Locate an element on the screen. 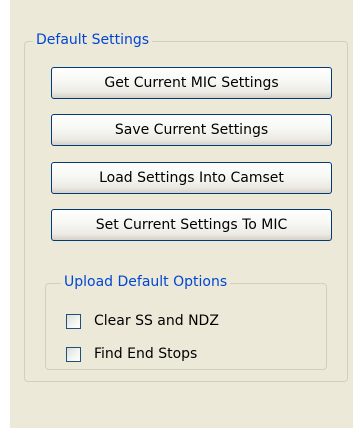  clear-ss-and-ndz-checkbox is located at coordinates (73, 321).